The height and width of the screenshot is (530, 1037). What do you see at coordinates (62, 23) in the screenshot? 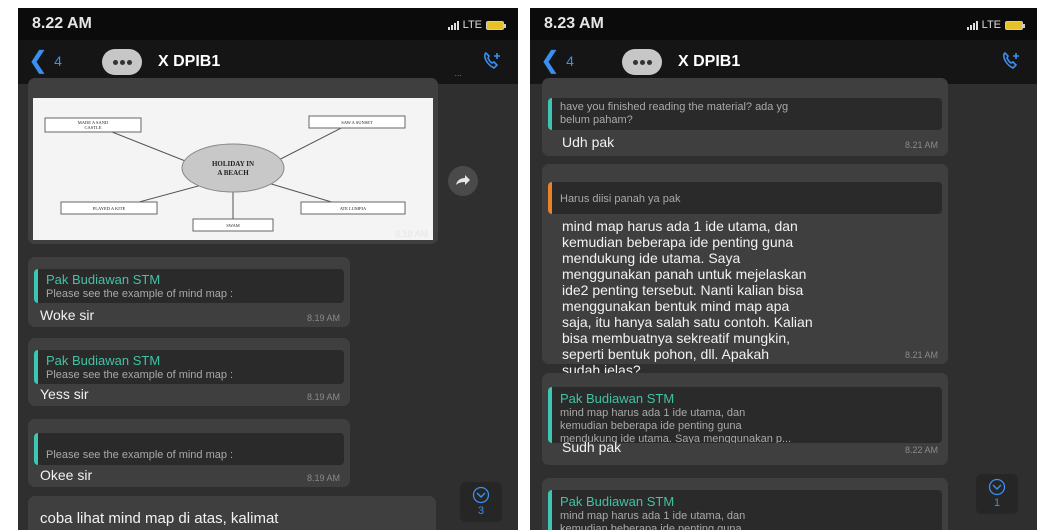
I see `status-time: 8.22 AM` at bounding box center [62, 23].